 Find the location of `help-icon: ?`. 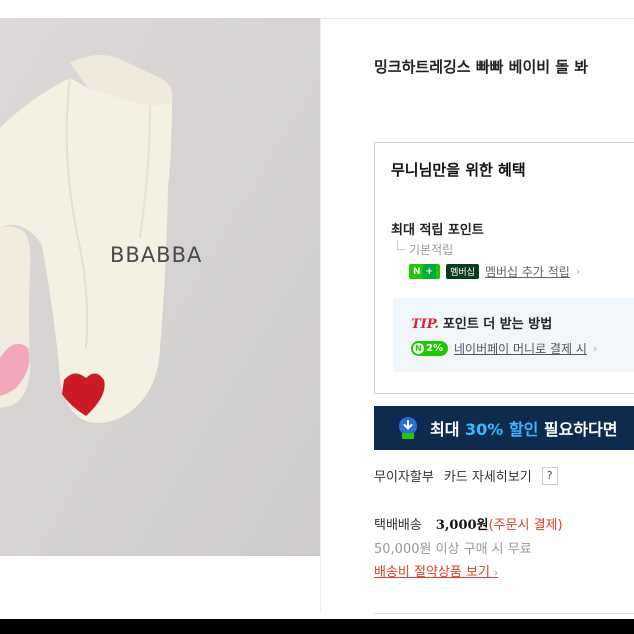

help-icon: ? is located at coordinates (549, 475).